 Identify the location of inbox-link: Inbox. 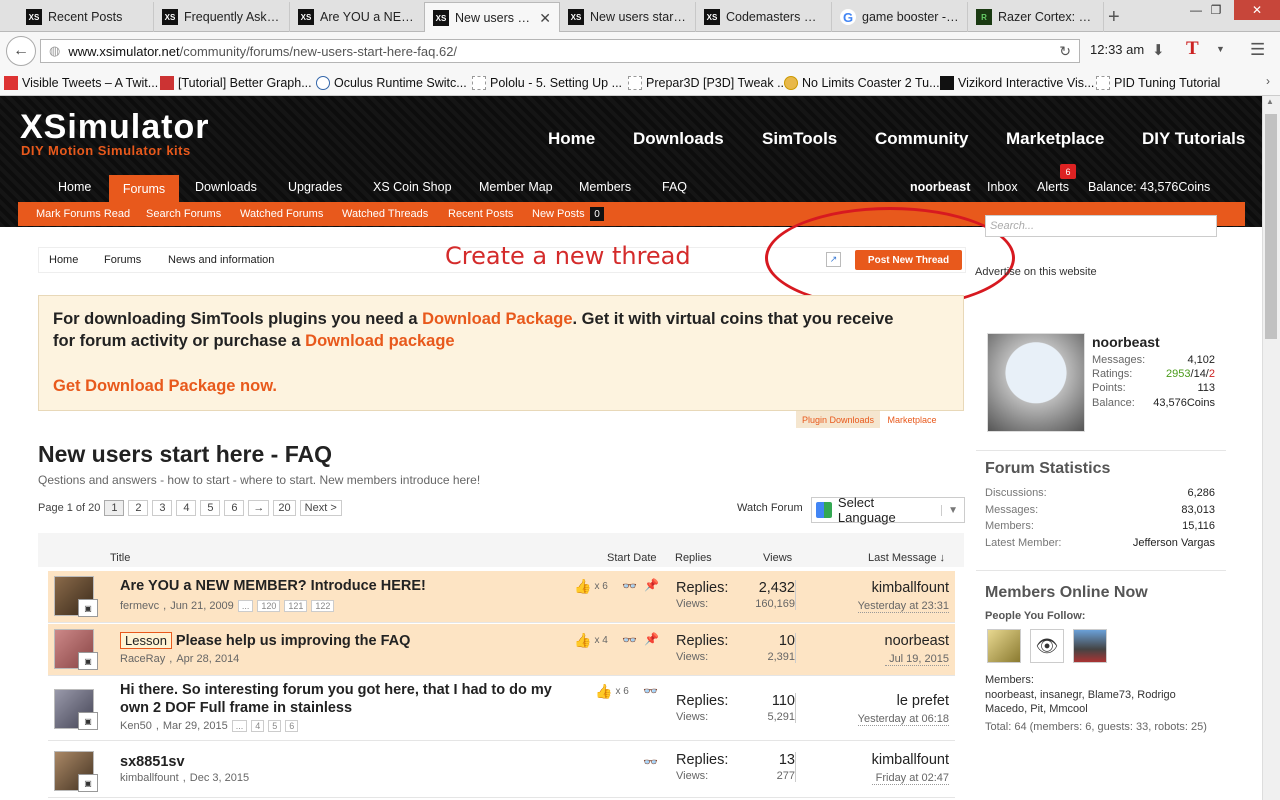
(1002, 187).